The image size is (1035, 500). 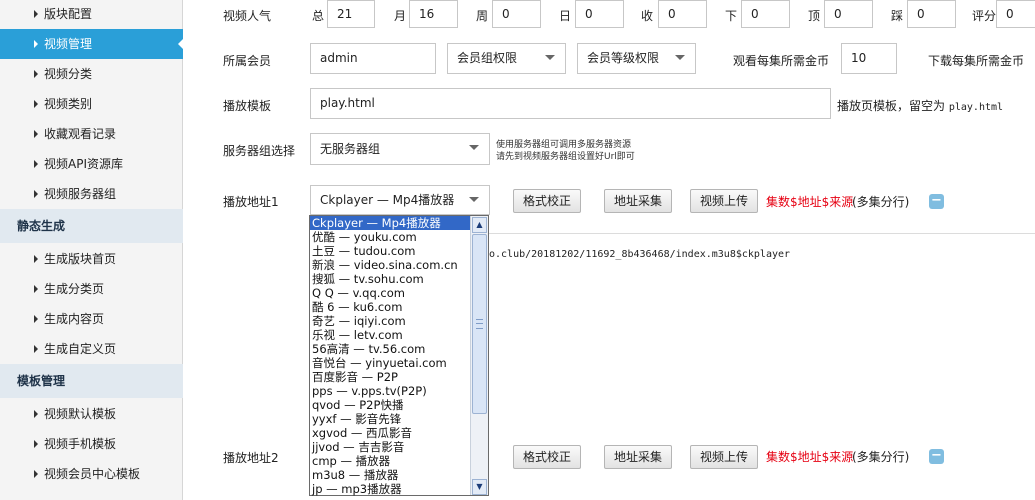 I want to click on sidebar-item-video-category: 视频分类, so click(x=91, y=74).